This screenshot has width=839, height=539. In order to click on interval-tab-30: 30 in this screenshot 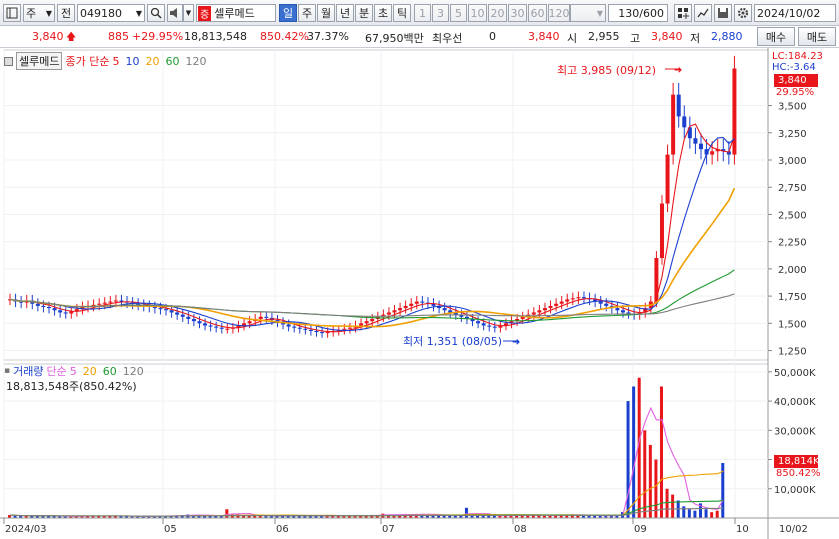, I will do `click(517, 13)`.